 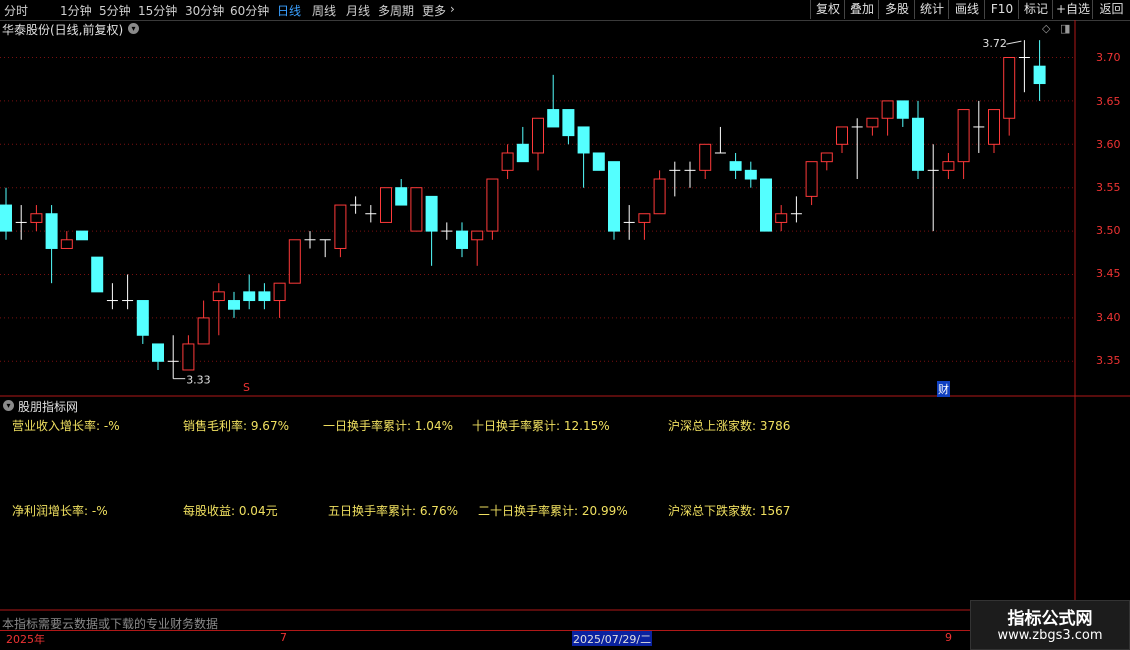 What do you see at coordinates (1001, 9) in the screenshot?
I see `f10-button: F10` at bounding box center [1001, 9].